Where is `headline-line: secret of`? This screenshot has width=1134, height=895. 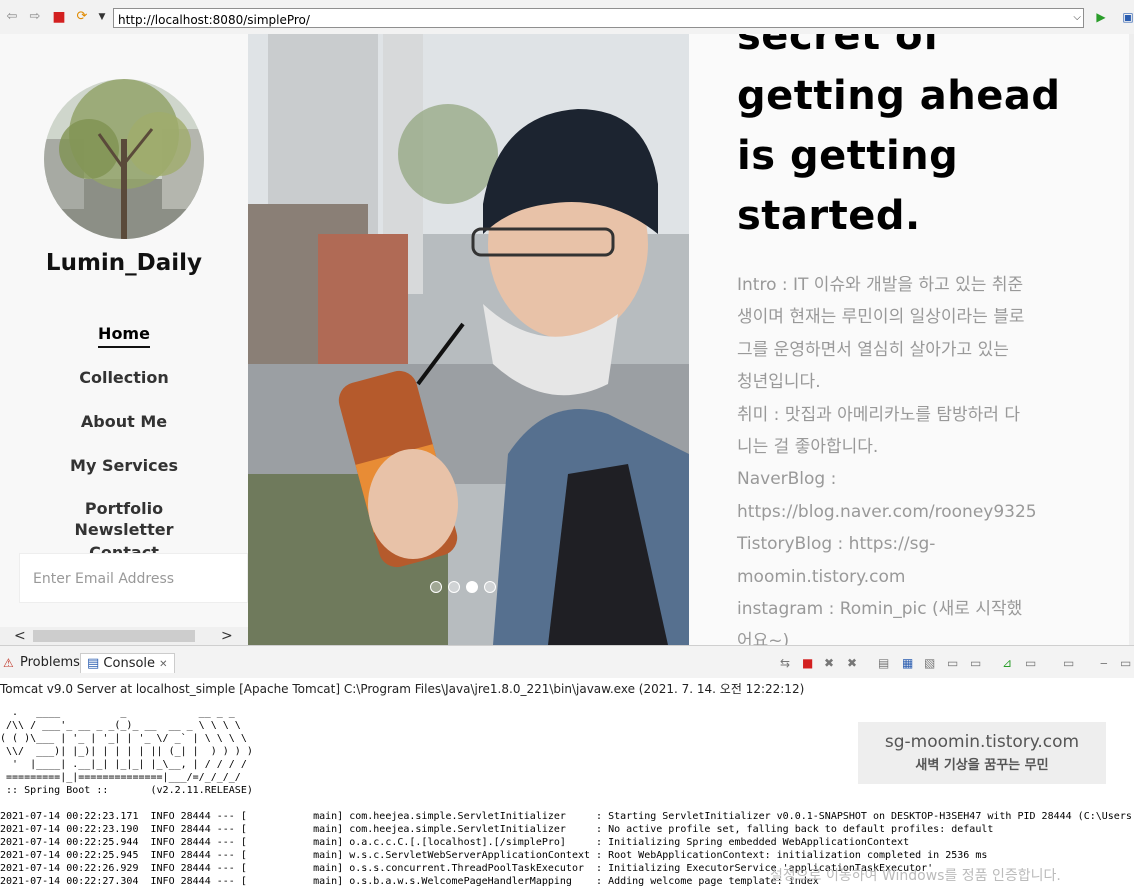 headline-line: secret of is located at coordinates (839, 46).